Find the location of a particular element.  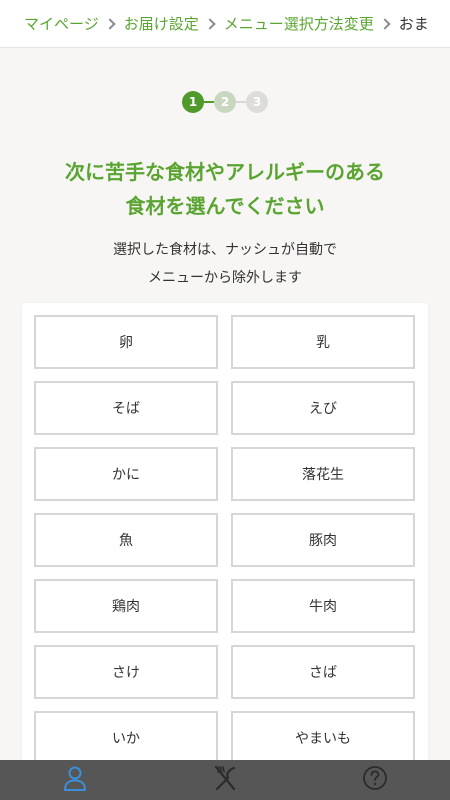

nav-menu is located at coordinates (225, 780).